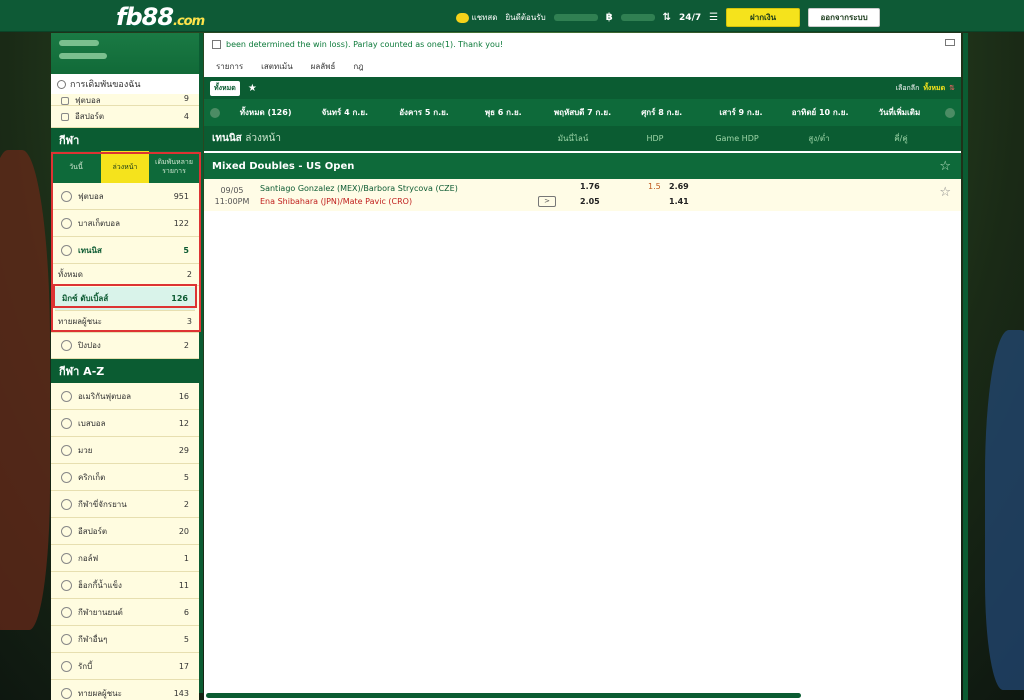  Describe the element at coordinates (690, 18) in the screenshot. I see `live-icon: 24/7` at that location.